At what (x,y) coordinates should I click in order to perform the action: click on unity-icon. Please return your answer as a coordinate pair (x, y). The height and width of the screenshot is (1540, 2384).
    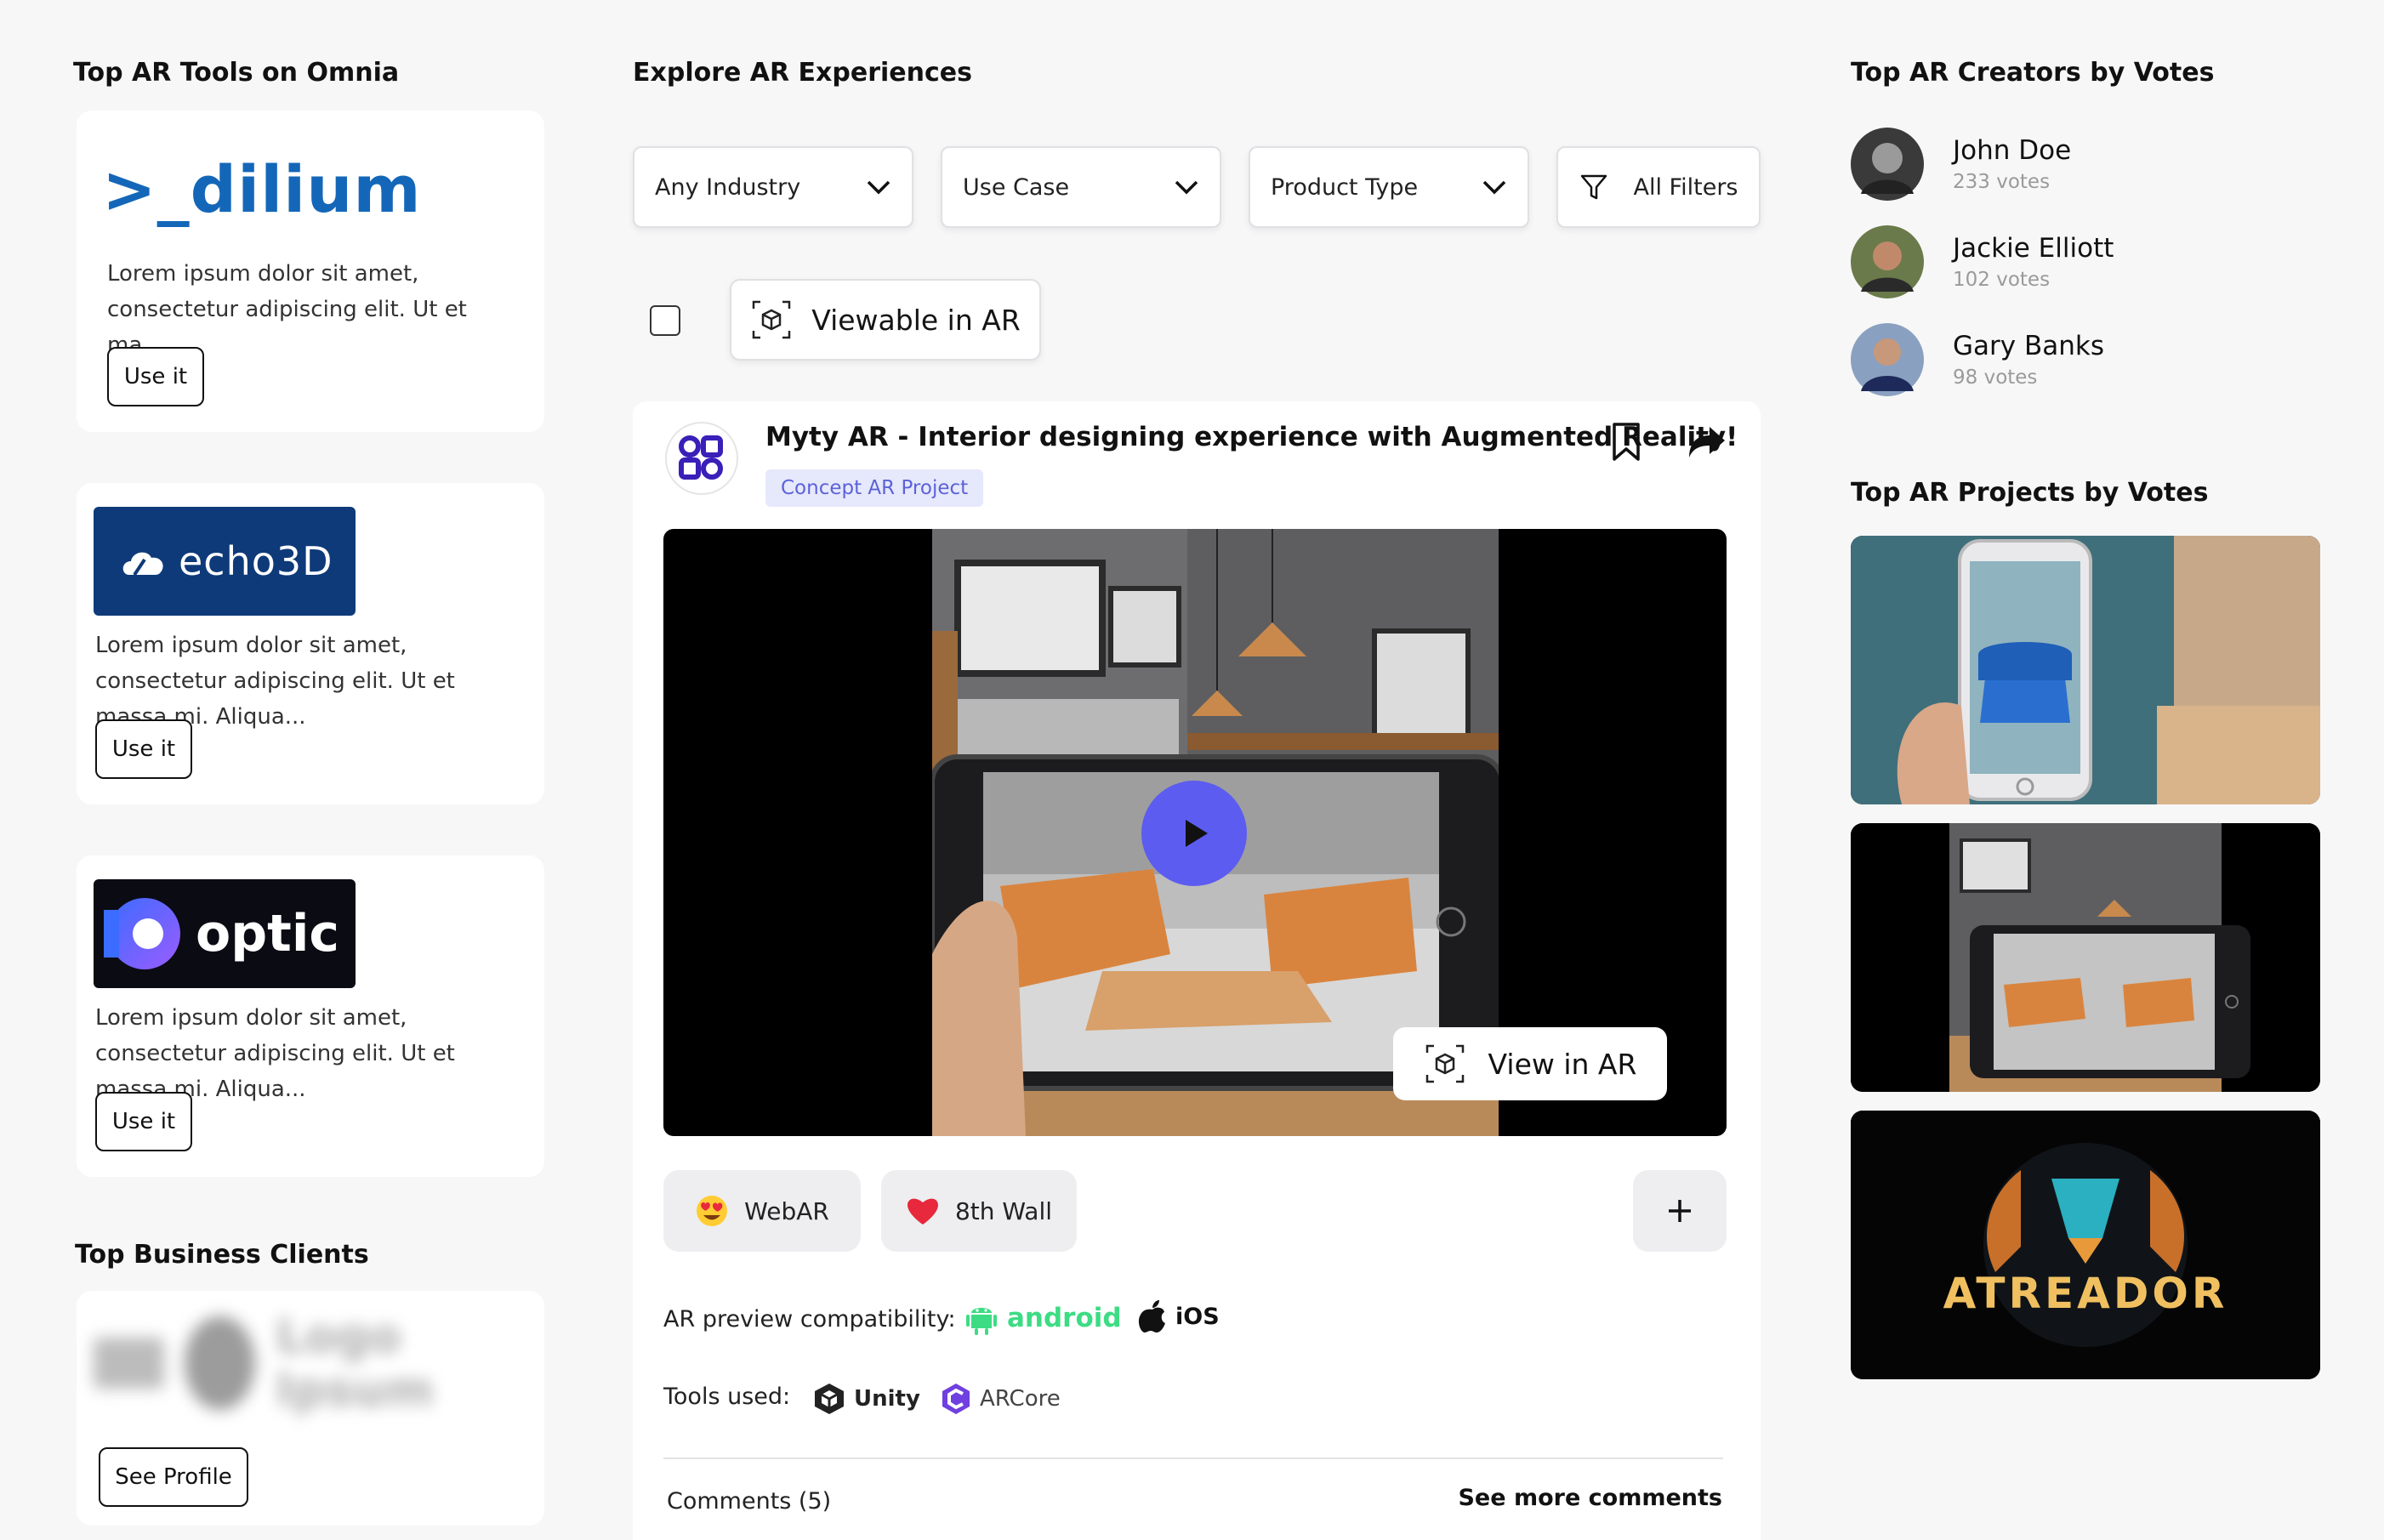
    Looking at the image, I should click on (830, 1399).